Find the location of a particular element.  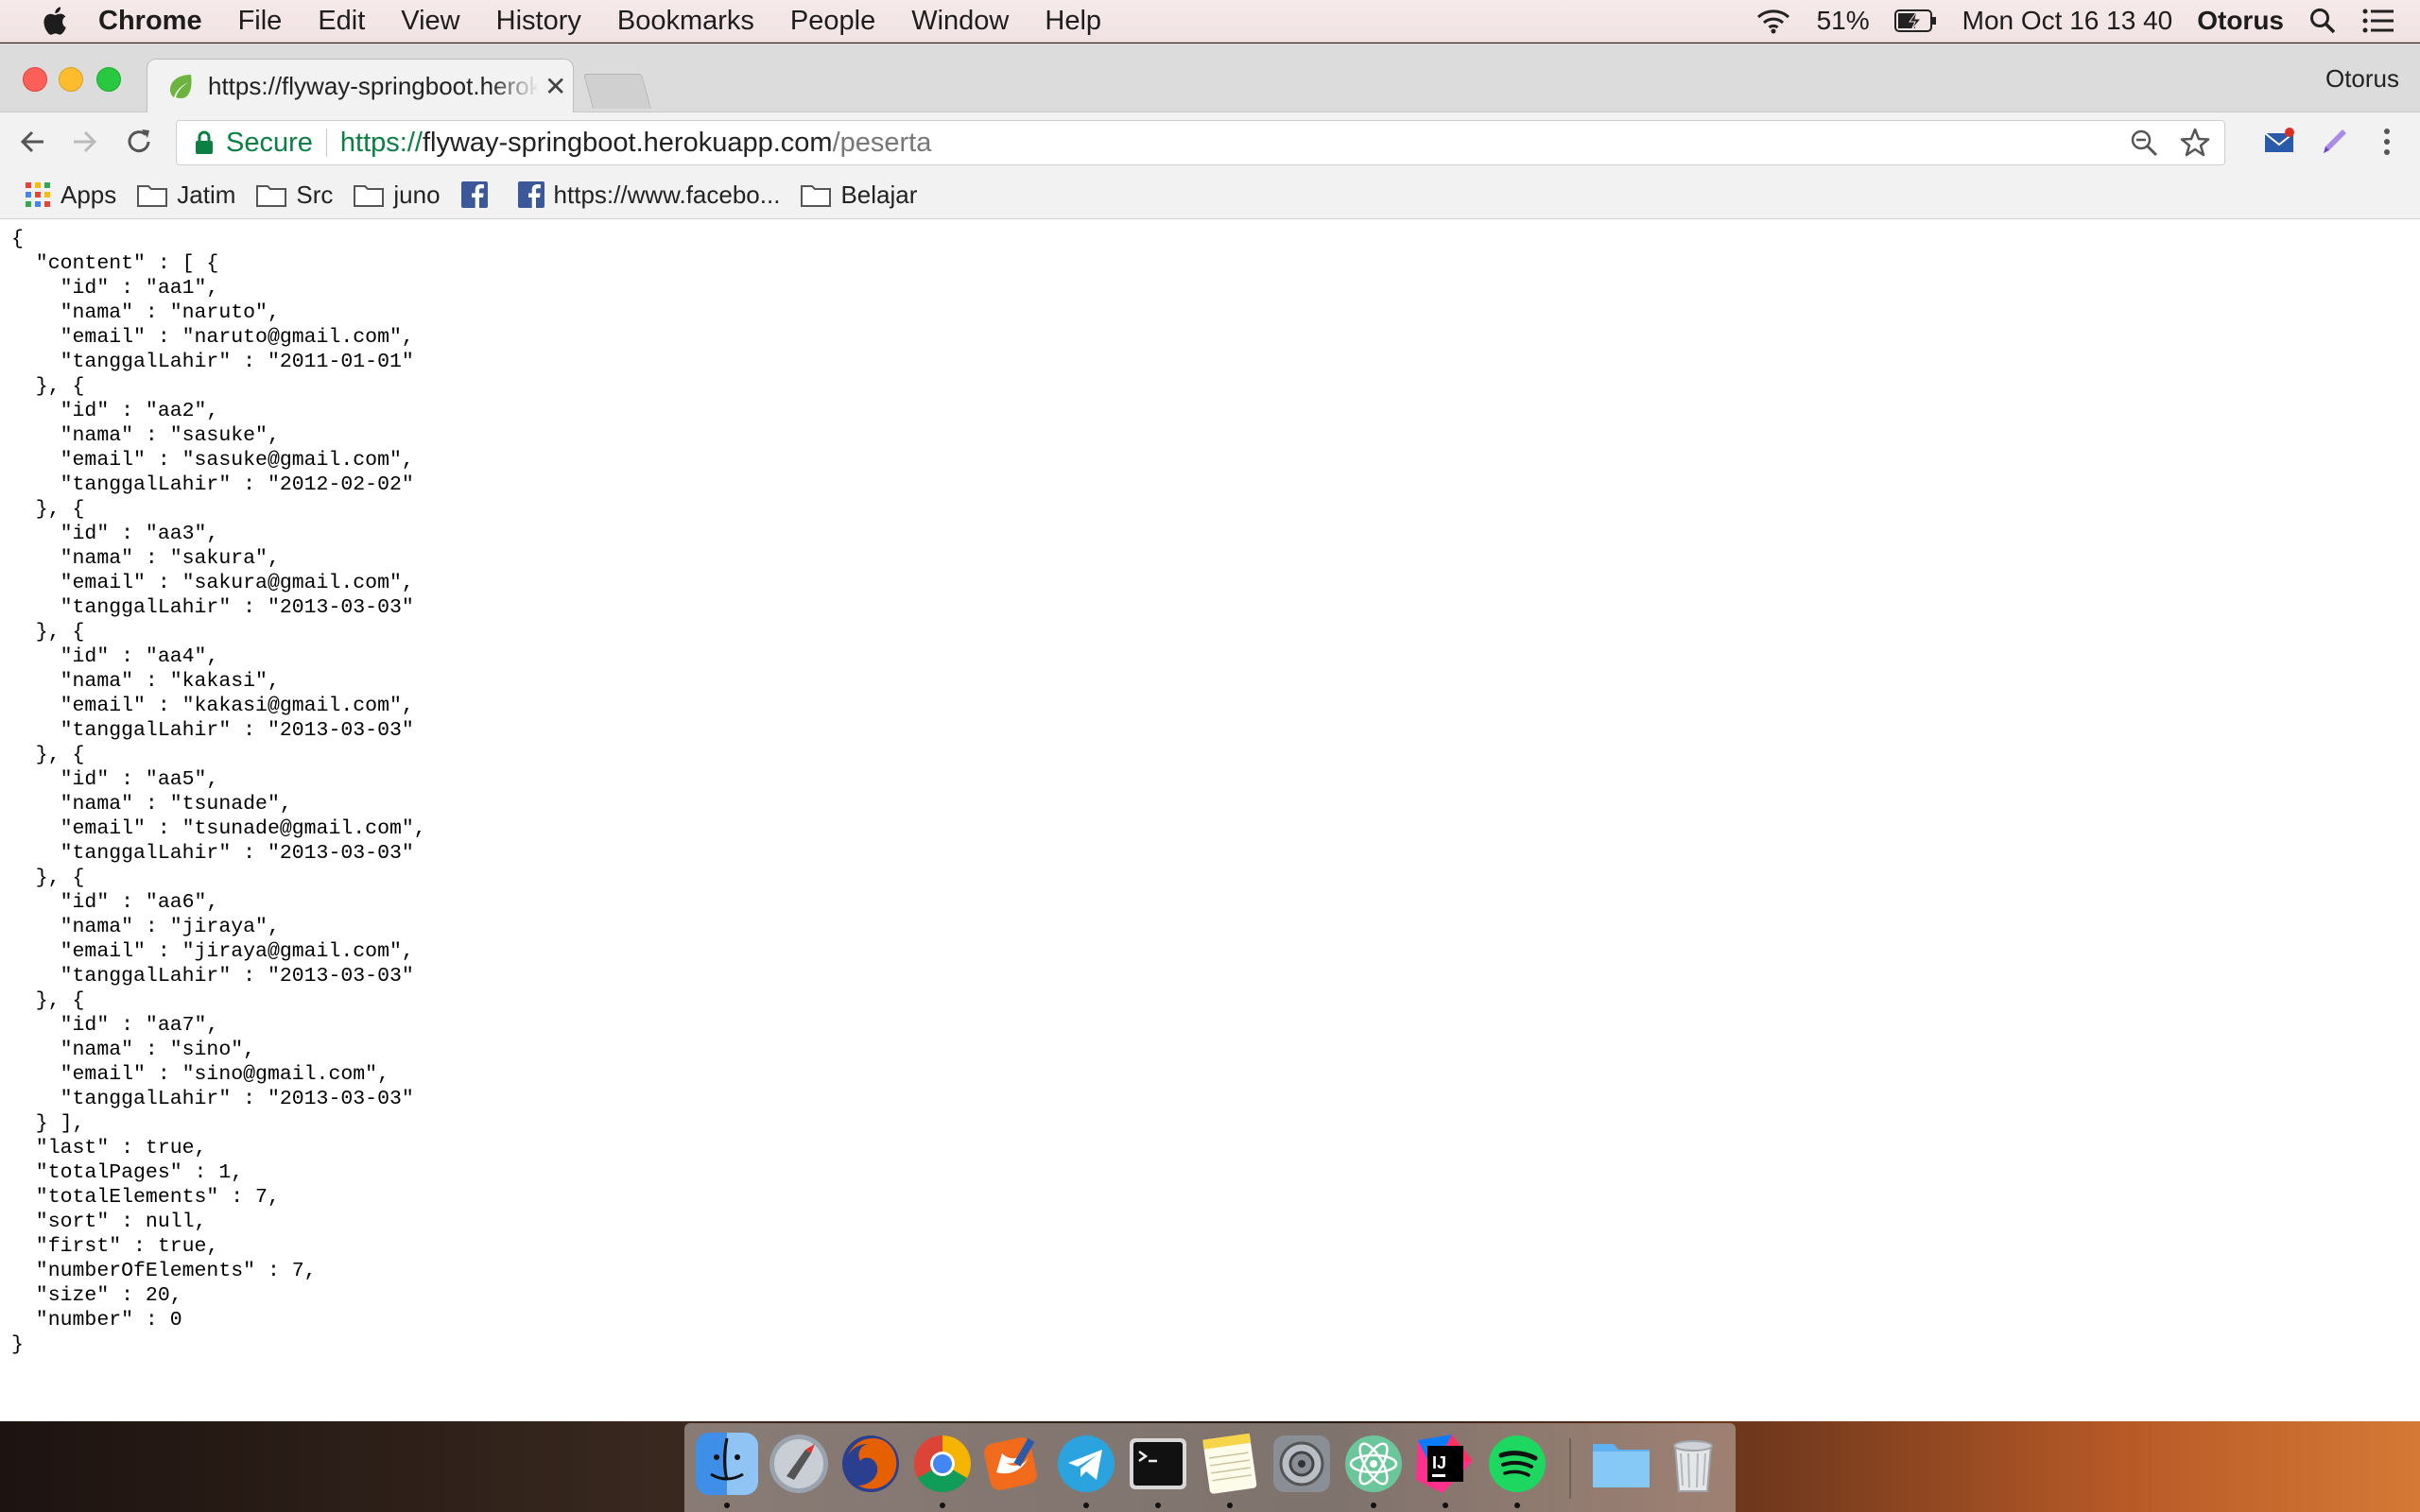

profile-button: Otorus is located at coordinates (2362, 79).